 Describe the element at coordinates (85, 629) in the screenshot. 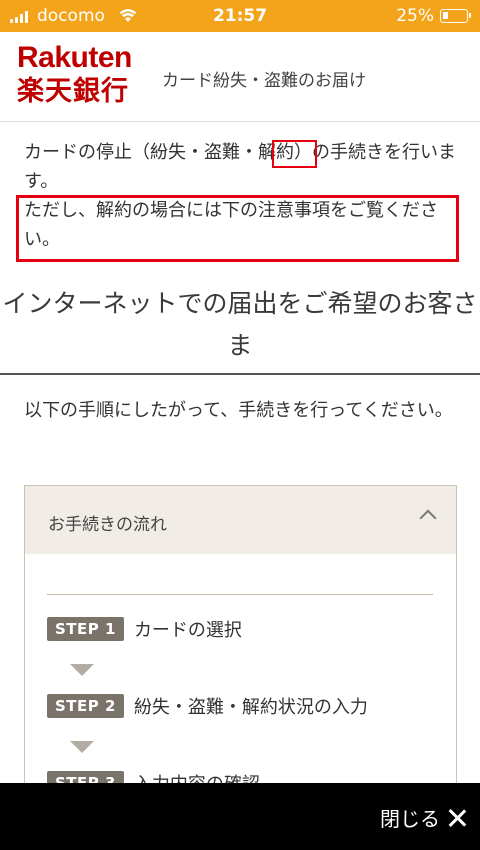

I see `step-badge: STEP 1` at that location.